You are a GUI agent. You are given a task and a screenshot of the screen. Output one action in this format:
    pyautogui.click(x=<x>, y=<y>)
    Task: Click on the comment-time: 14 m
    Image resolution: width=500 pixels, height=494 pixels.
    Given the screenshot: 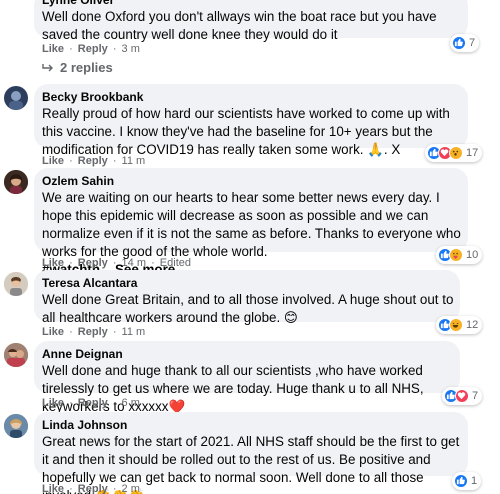 What is the action you would take?
    pyautogui.click(x=134, y=263)
    